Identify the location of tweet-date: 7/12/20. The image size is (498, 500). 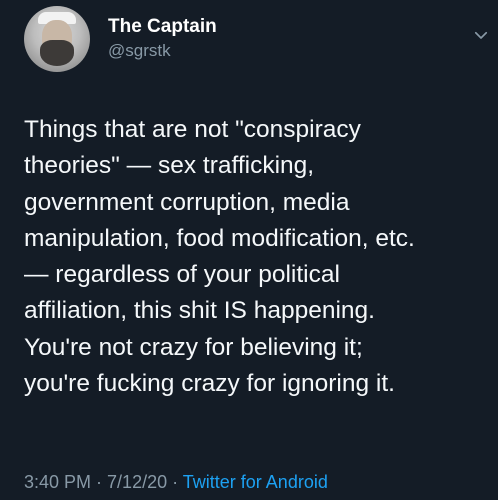
(137, 482).